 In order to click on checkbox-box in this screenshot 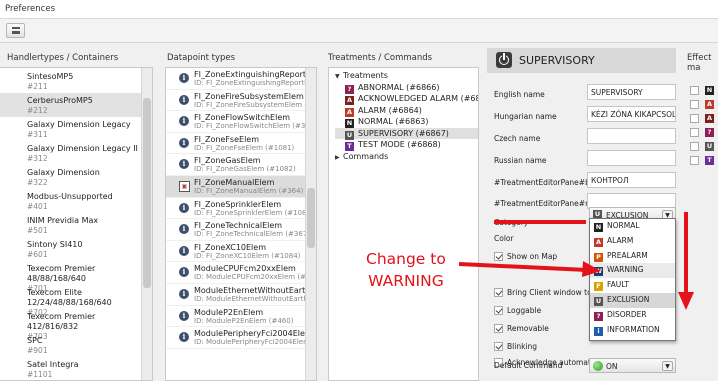, I will do `click(498, 328)`.